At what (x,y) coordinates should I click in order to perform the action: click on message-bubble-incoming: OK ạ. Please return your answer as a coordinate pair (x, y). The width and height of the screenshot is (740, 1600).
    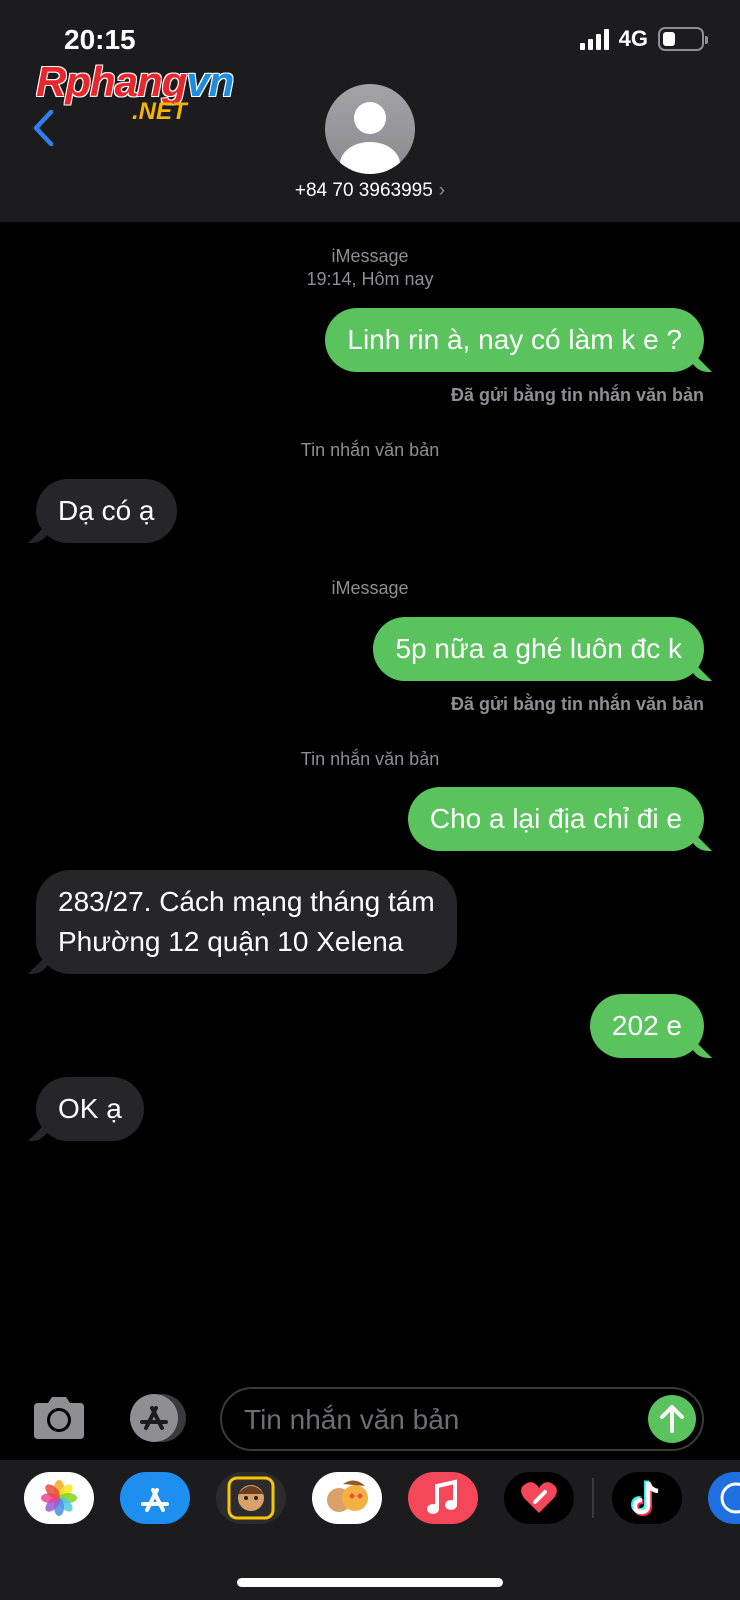
    Looking at the image, I should click on (90, 1109).